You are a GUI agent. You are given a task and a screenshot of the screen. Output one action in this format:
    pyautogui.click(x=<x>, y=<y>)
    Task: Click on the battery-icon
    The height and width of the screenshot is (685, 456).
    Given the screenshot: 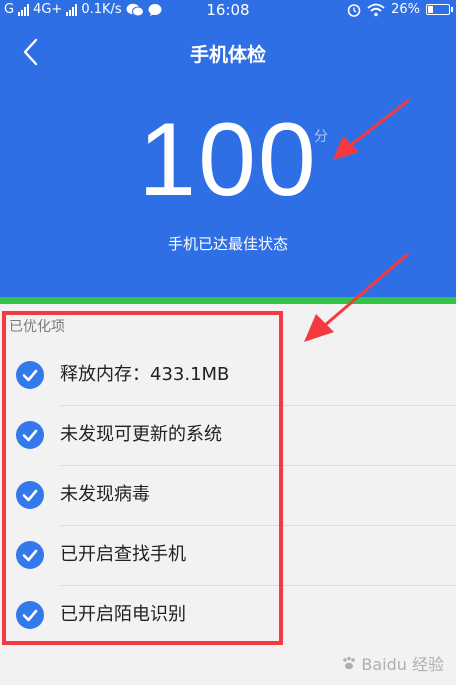 What is the action you would take?
    pyautogui.click(x=439, y=9)
    